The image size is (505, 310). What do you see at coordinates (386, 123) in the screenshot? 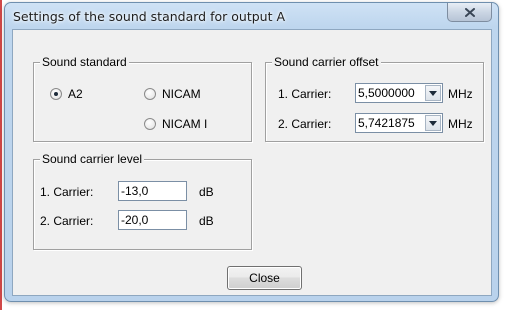
I see `offset-carrier-2-value: 5,7421875` at bounding box center [386, 123].